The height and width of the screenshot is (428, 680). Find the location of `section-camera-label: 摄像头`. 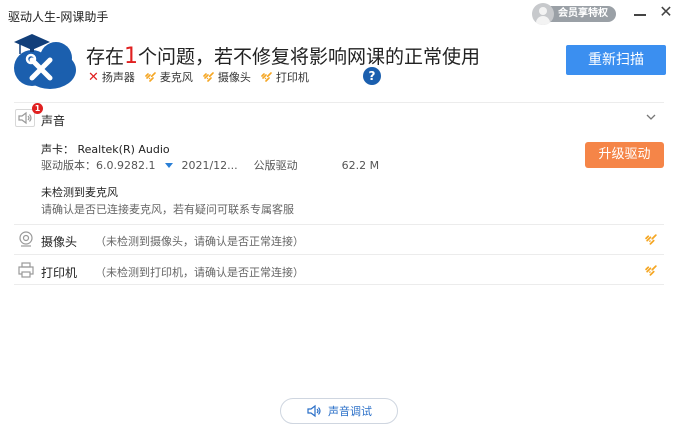

section-camera-label: 摄像头 is located at coordinates (59, 242).